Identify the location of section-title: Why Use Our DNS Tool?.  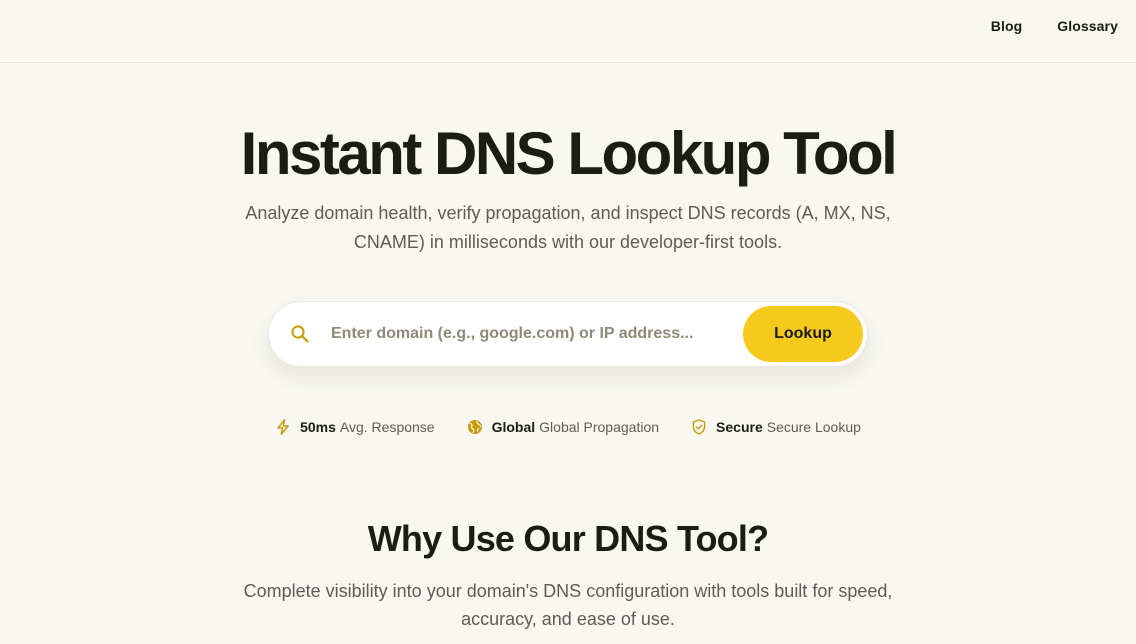
(568, 538).